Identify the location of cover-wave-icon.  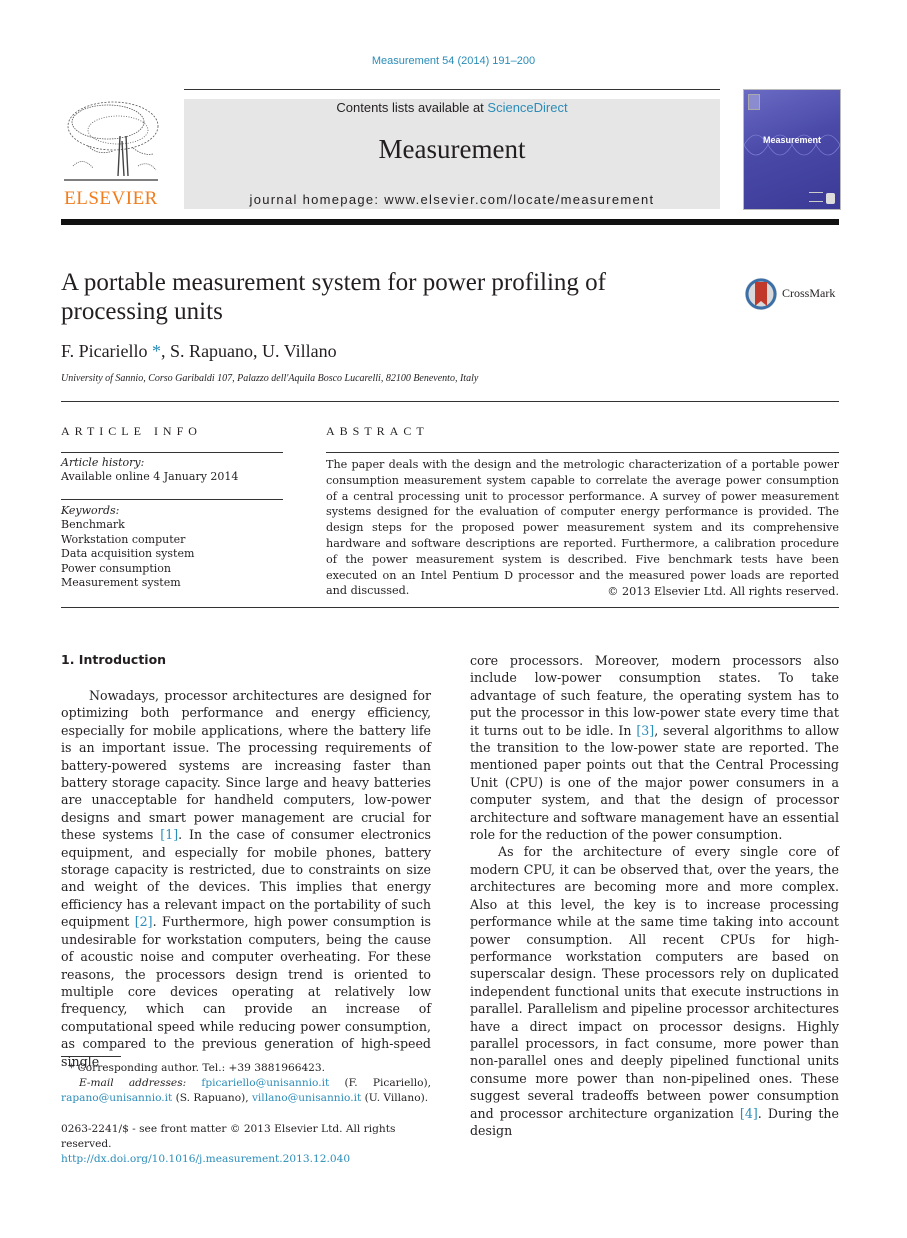
(792, 145).